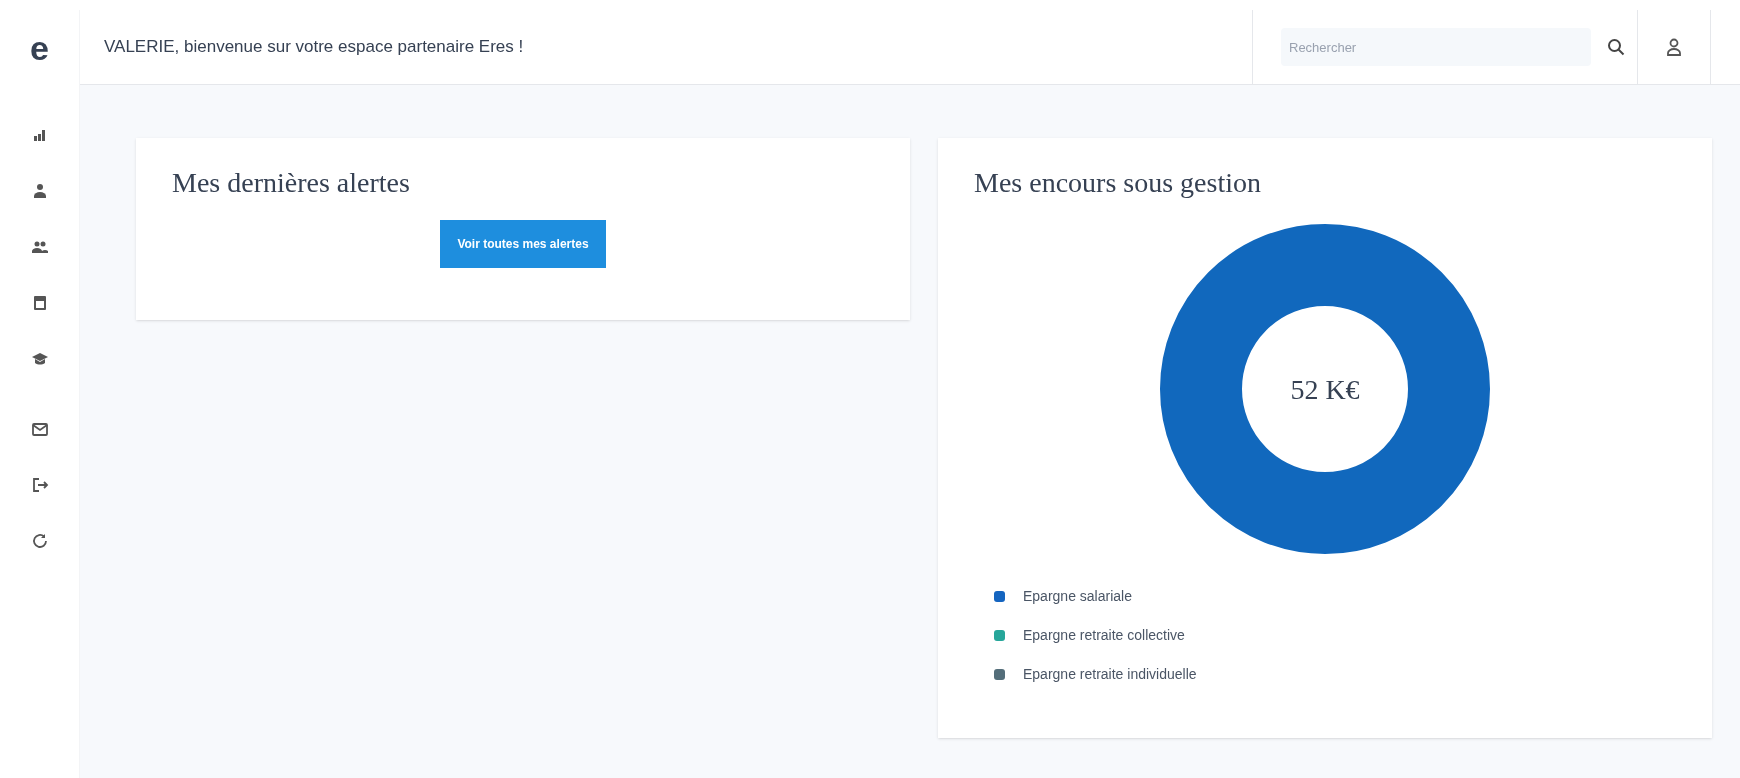  What do you see at coordinates (39, 429) in the screenshot?
I see `mail-icon` at bounding box center [39, 429].